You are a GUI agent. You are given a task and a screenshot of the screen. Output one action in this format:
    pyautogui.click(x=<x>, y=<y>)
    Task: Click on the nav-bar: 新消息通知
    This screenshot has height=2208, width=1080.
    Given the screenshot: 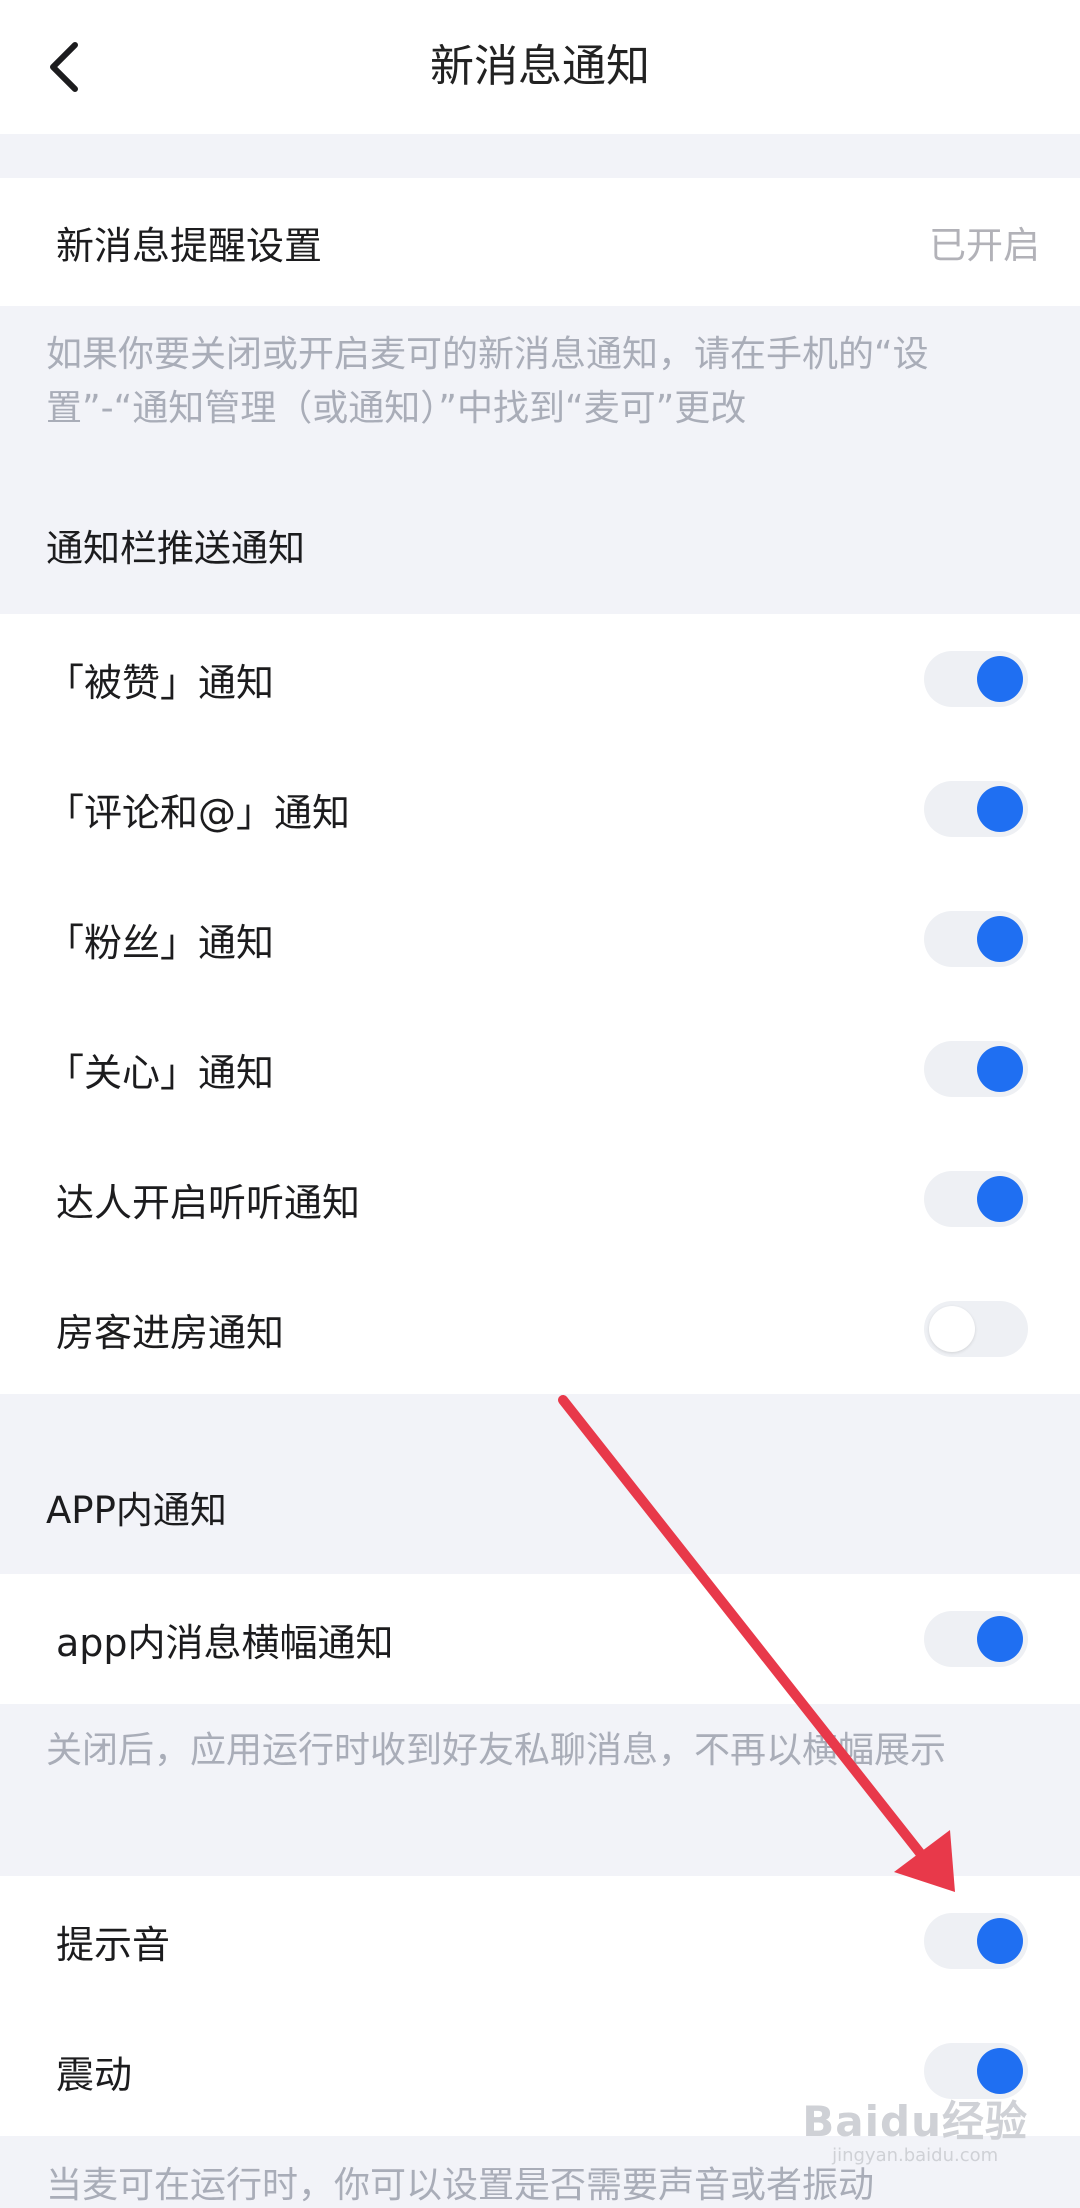 What is the action you would take?
    pyautogui.click(x=540, y=67)
    